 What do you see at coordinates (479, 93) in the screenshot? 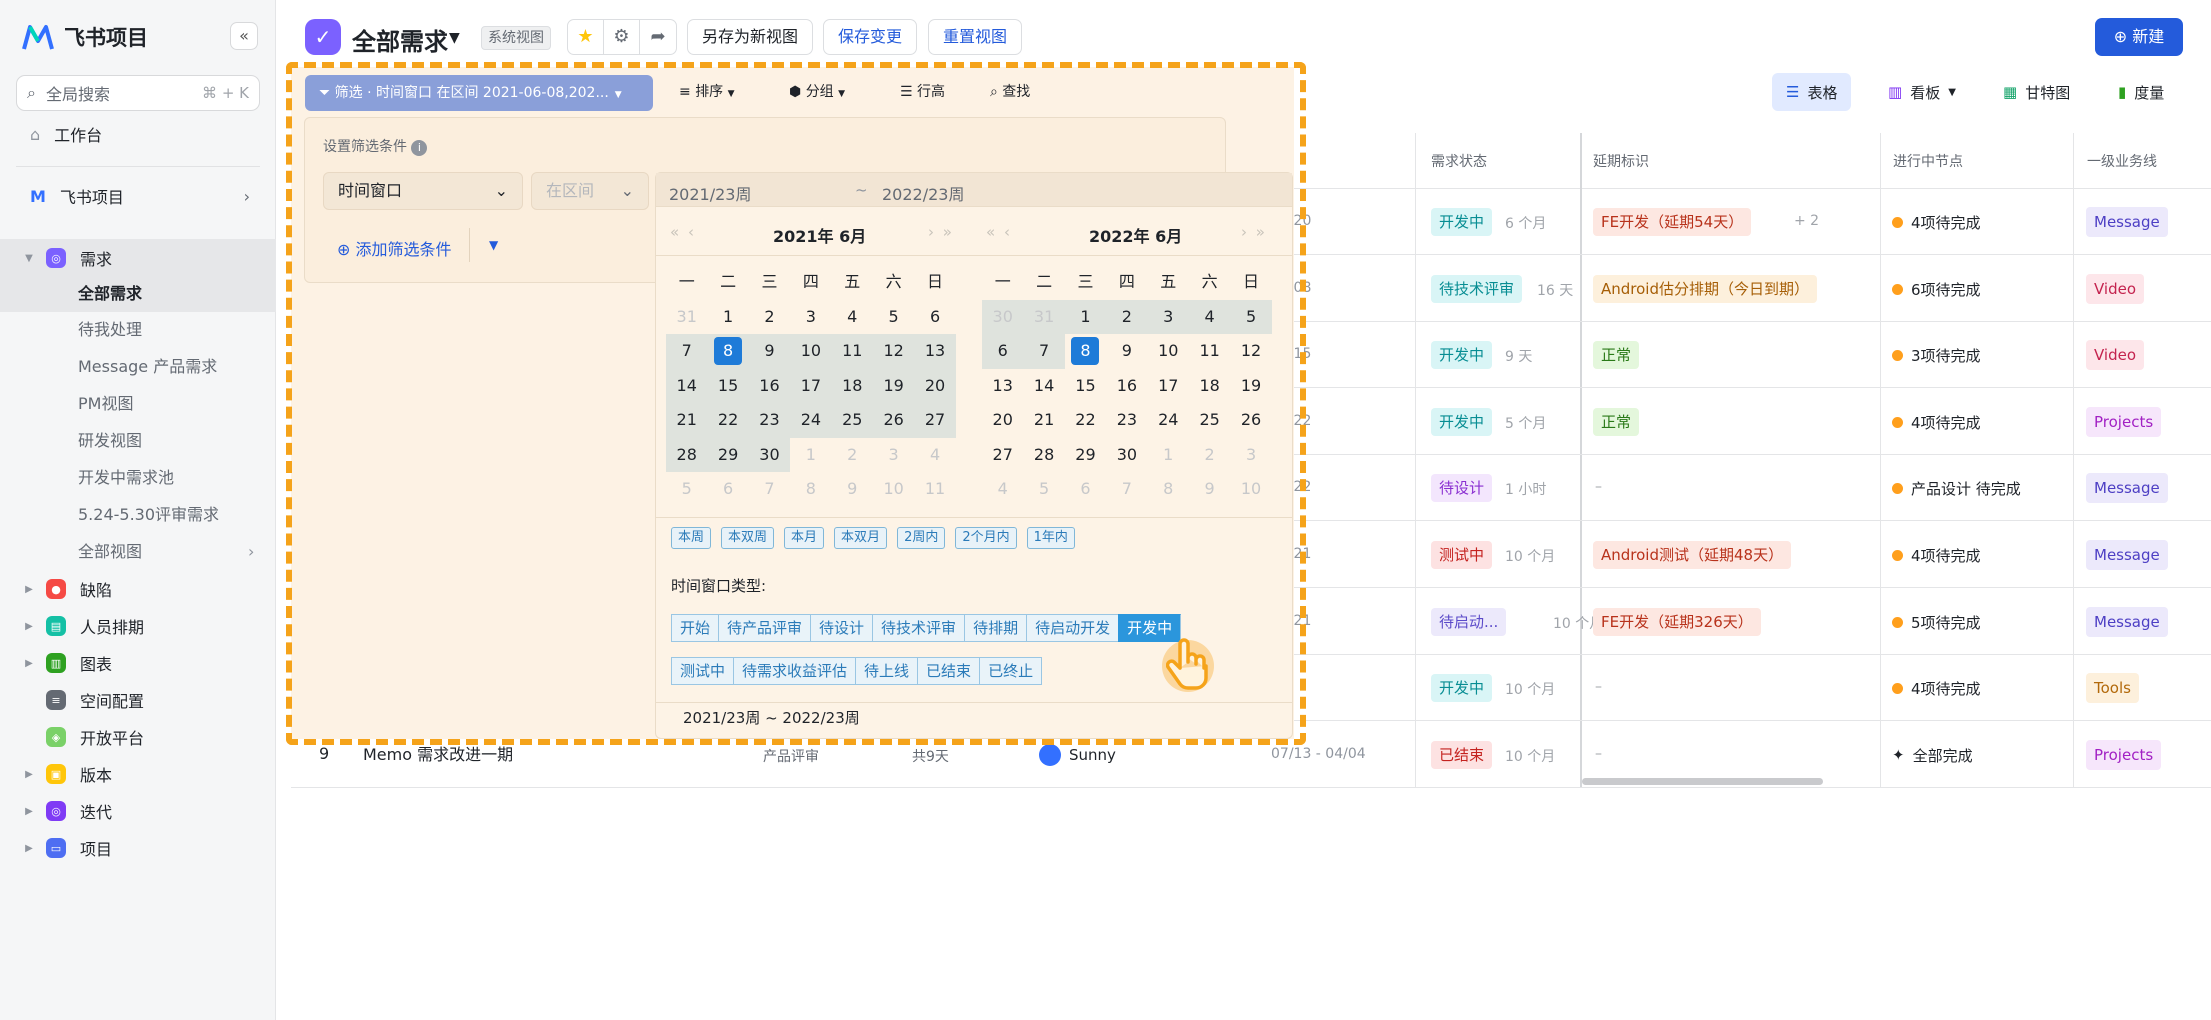
I see `filter-button: ⏷ 筛选 · 时间窗口 在区间 2021-06-08,202... ▼` at bounding box center [479, 93].